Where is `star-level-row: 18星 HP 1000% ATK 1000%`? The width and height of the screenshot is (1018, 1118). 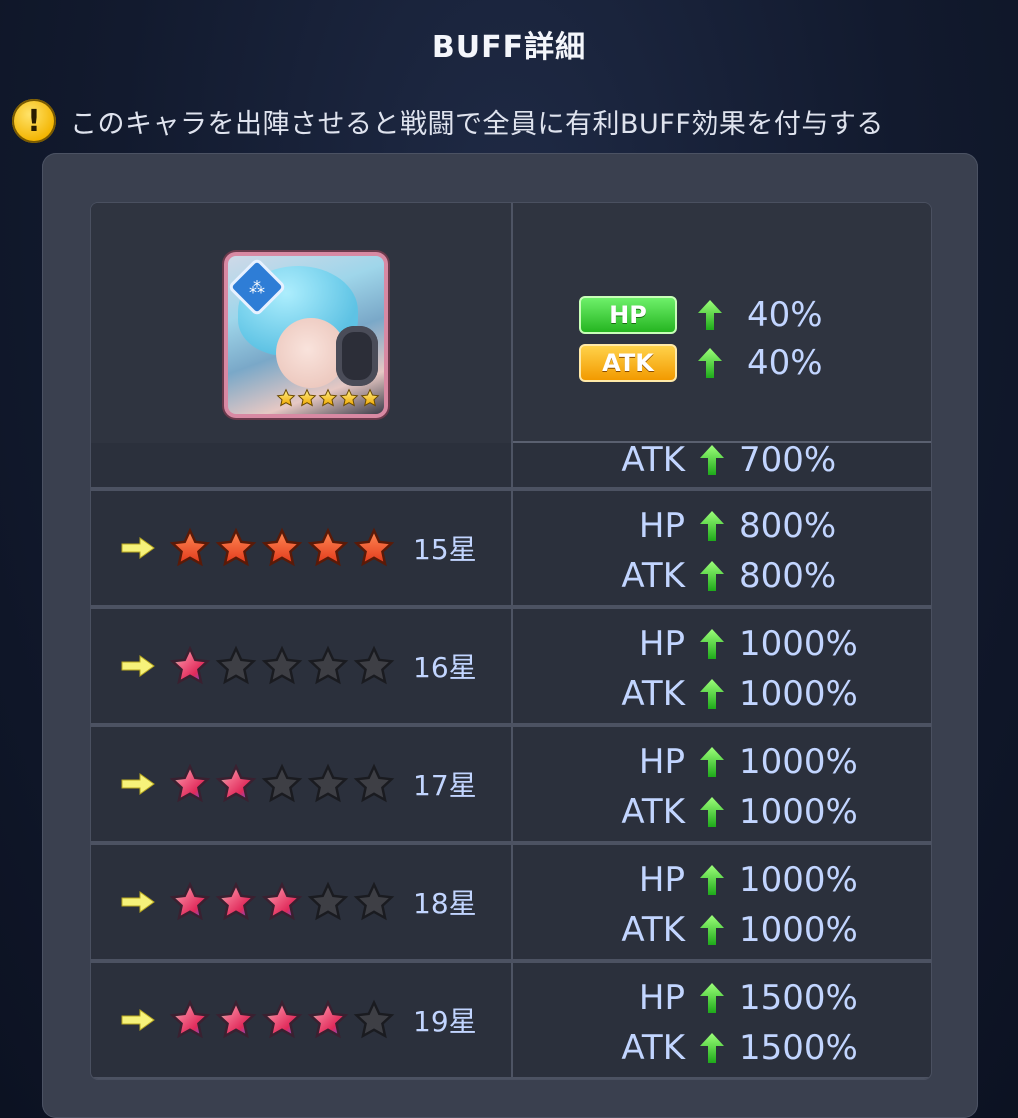
star-level-row: 18星 HP 1000% ATK 1000% is located at coordinates (511, 904).